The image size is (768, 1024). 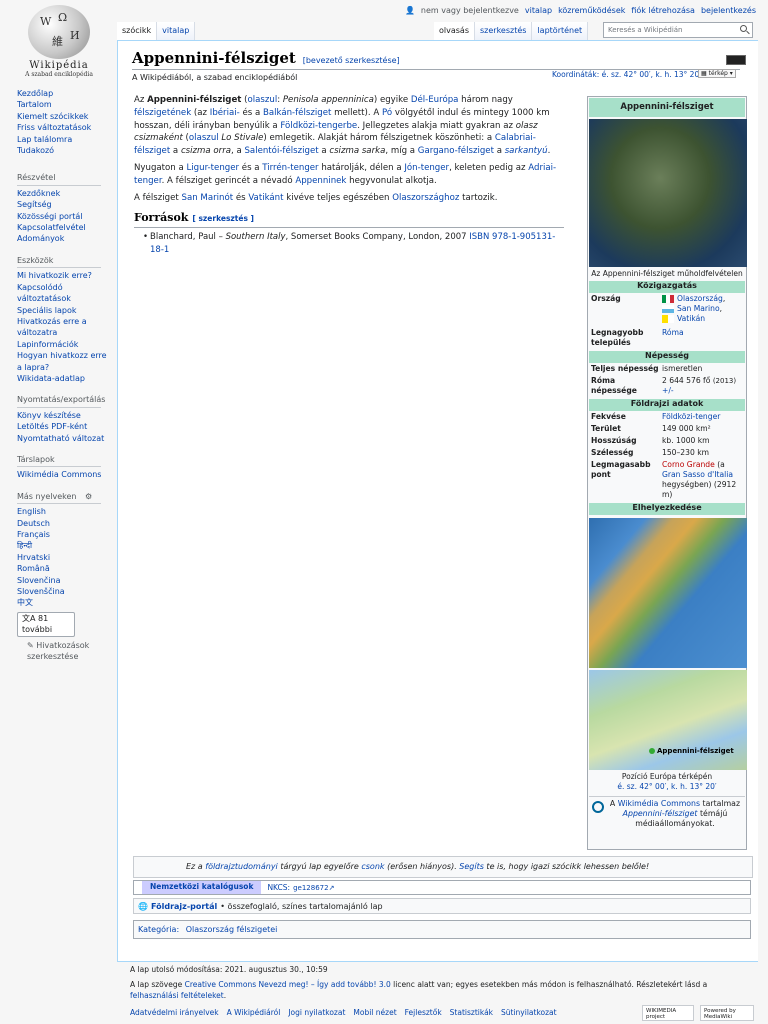 I want to click on largest-city-link: Róma, so click(x=702, y=338).